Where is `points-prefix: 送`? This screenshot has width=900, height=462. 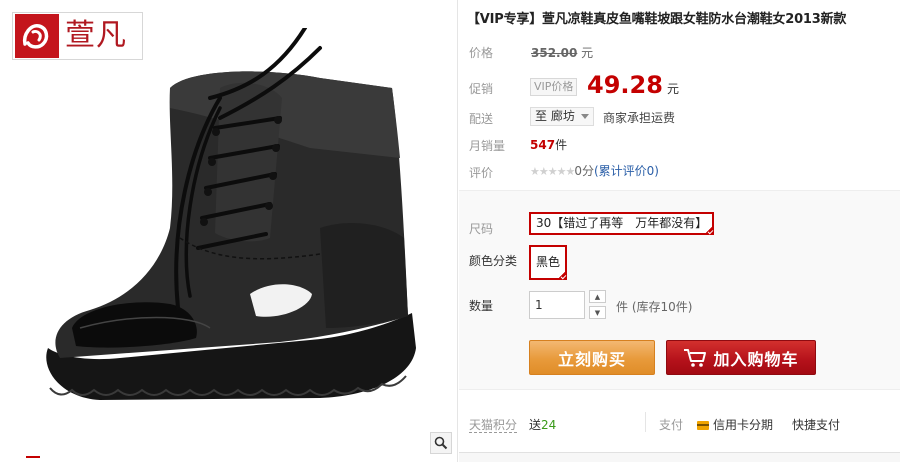
points-prefix: 送 is located at coordinates (535, 425).